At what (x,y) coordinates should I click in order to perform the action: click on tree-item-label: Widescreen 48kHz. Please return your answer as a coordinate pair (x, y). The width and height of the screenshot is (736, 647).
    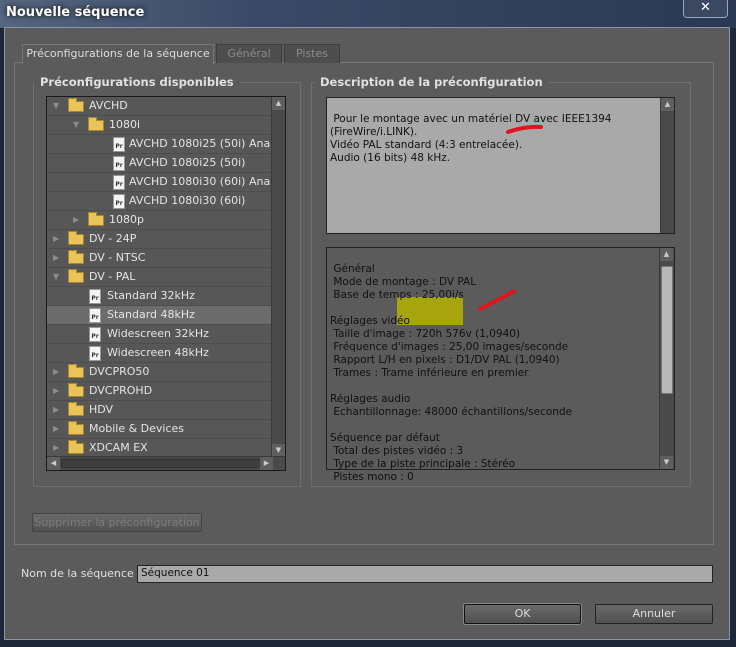
    Looking at the image, I should click on (158, 352).